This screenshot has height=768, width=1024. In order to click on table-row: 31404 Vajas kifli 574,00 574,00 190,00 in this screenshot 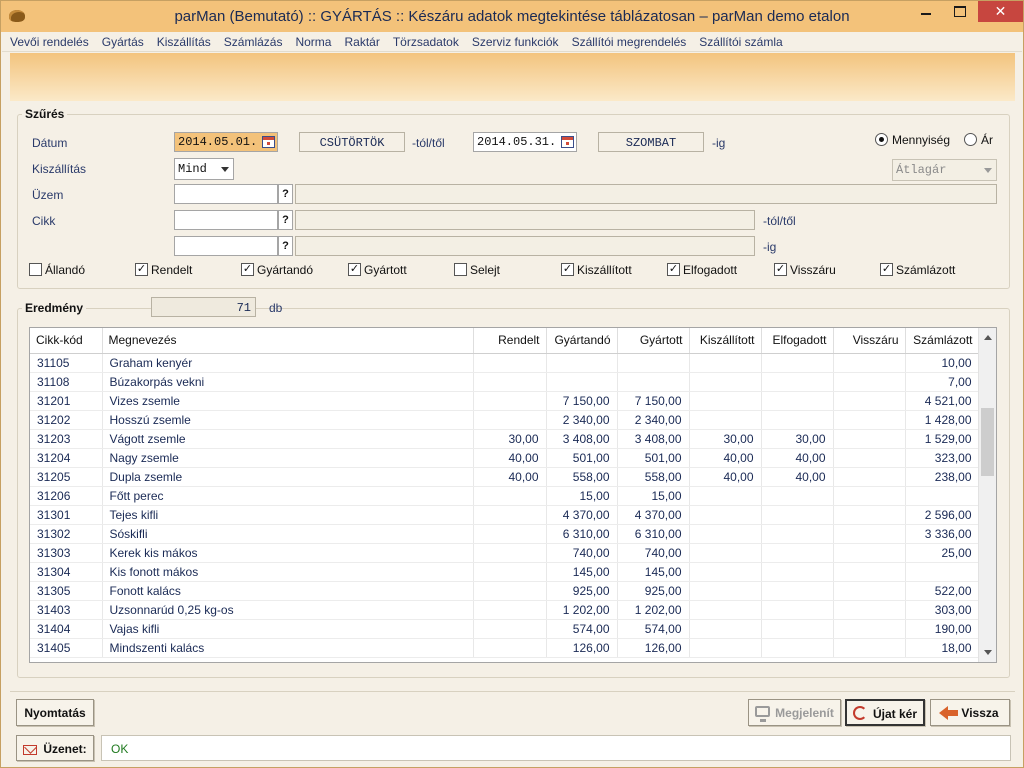, I will do `click(505, 629)`.